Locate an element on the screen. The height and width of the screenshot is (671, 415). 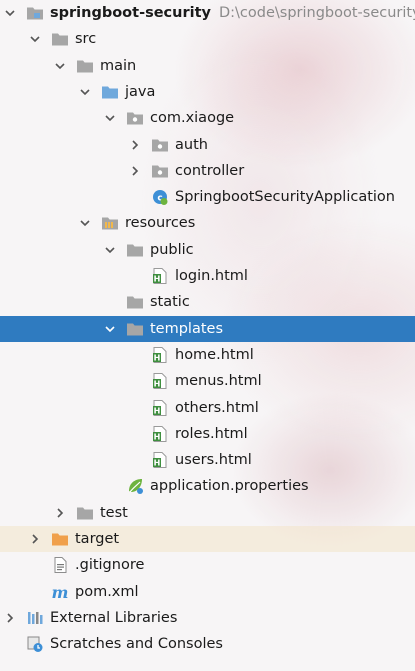
tree-node-scratches-and-consoles: Scratches and Consoles is located at coordinates (207, 644).